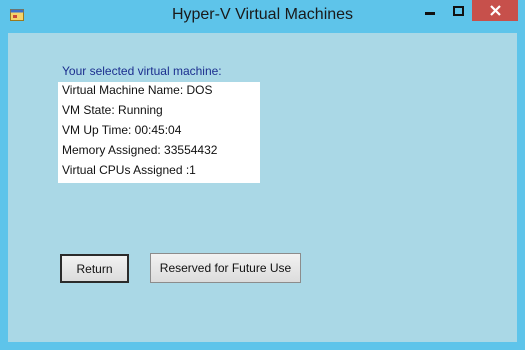 Image resolution: width=525 pixels, height=350 pixels. Describe the element at coordinates (94, 268) in the screenshot. I see `return-button: Return` at that location.